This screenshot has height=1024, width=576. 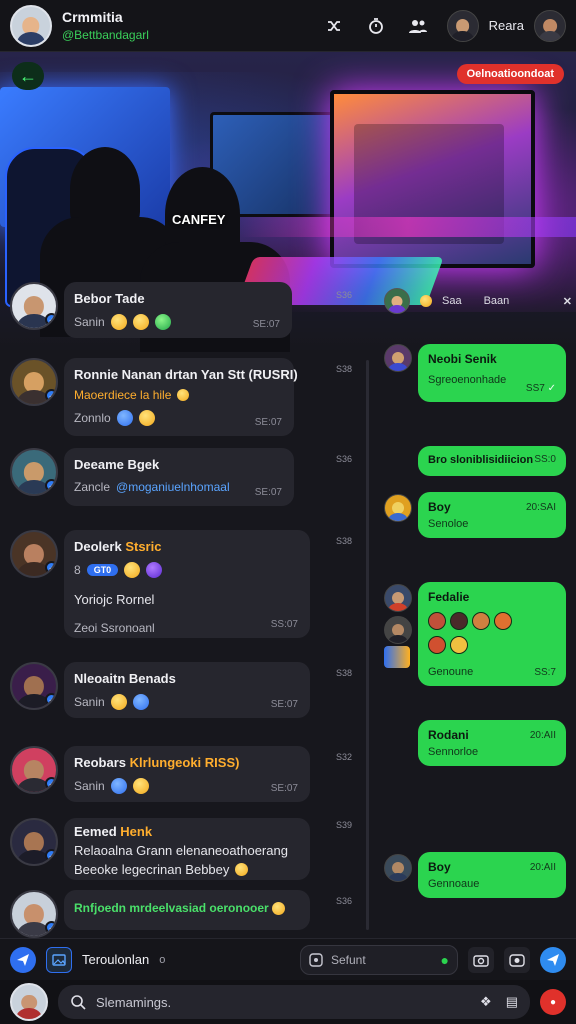 I want to click on message-time: 20:SAI, so click(x=540, y=507).